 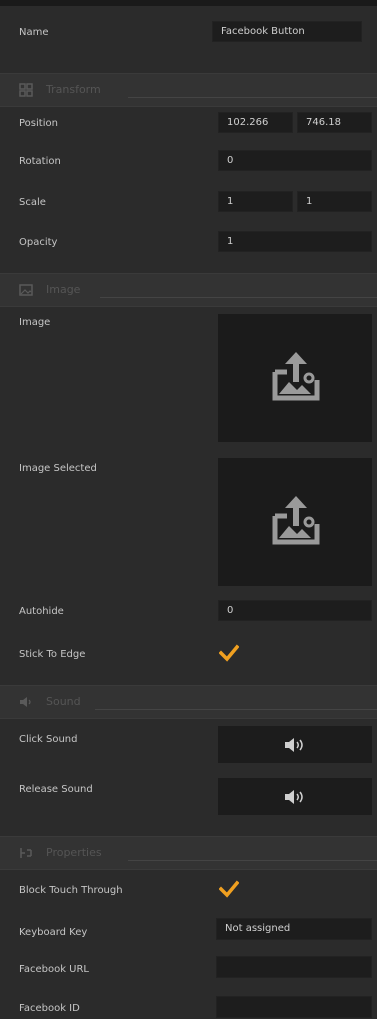 I want to click on release-sound-button, so click(x=295, y=796).